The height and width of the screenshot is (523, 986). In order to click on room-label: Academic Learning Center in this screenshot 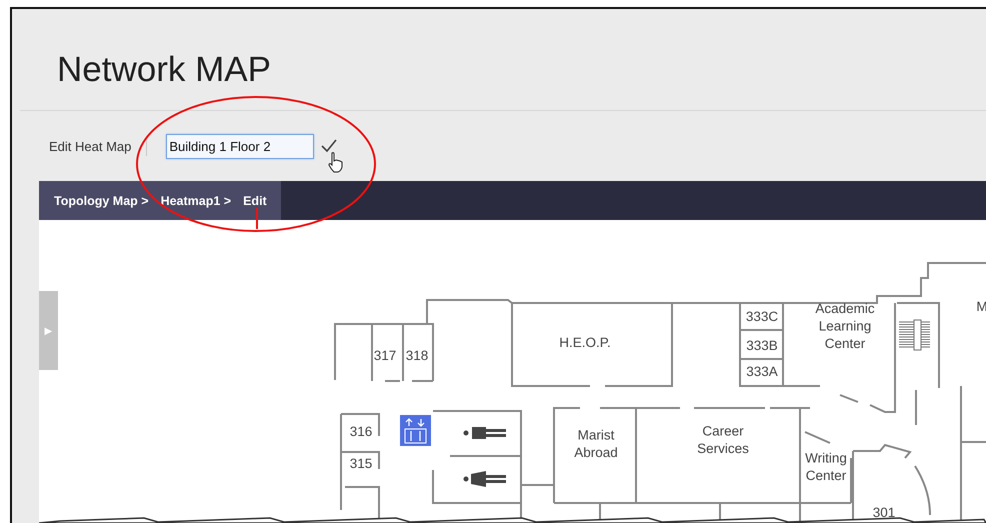, I will do `click(845, 326)`.